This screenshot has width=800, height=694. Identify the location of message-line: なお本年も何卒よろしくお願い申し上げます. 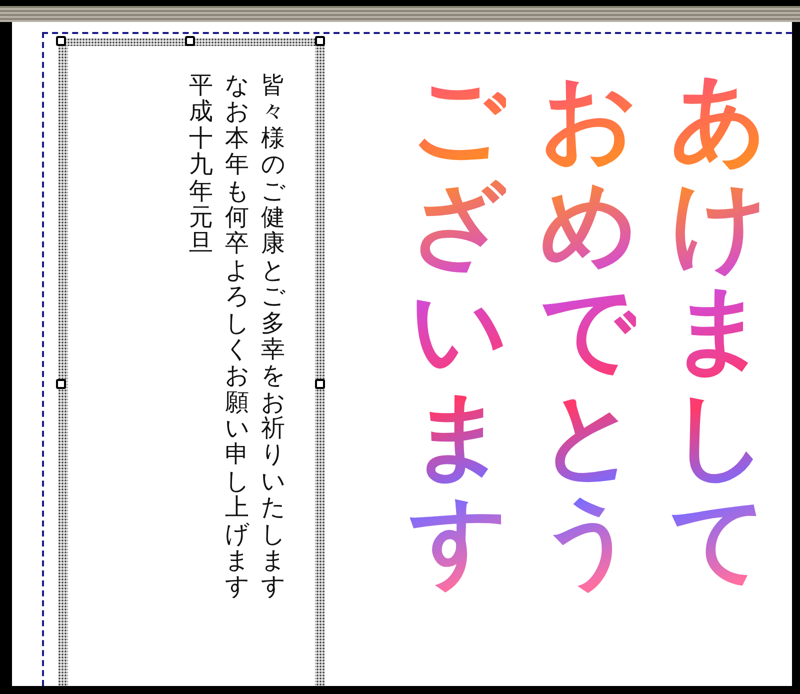
(237, 337).